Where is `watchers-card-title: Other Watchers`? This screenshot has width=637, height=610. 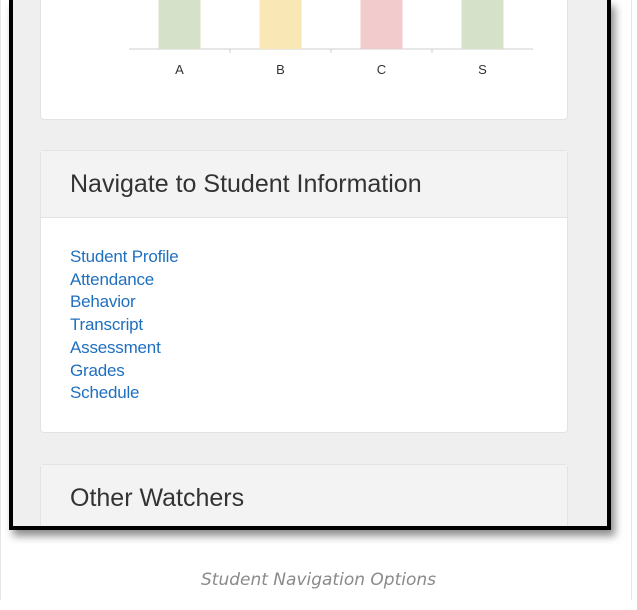
watchers-card-title: Other Watchers is located at coordinates (157, 497).